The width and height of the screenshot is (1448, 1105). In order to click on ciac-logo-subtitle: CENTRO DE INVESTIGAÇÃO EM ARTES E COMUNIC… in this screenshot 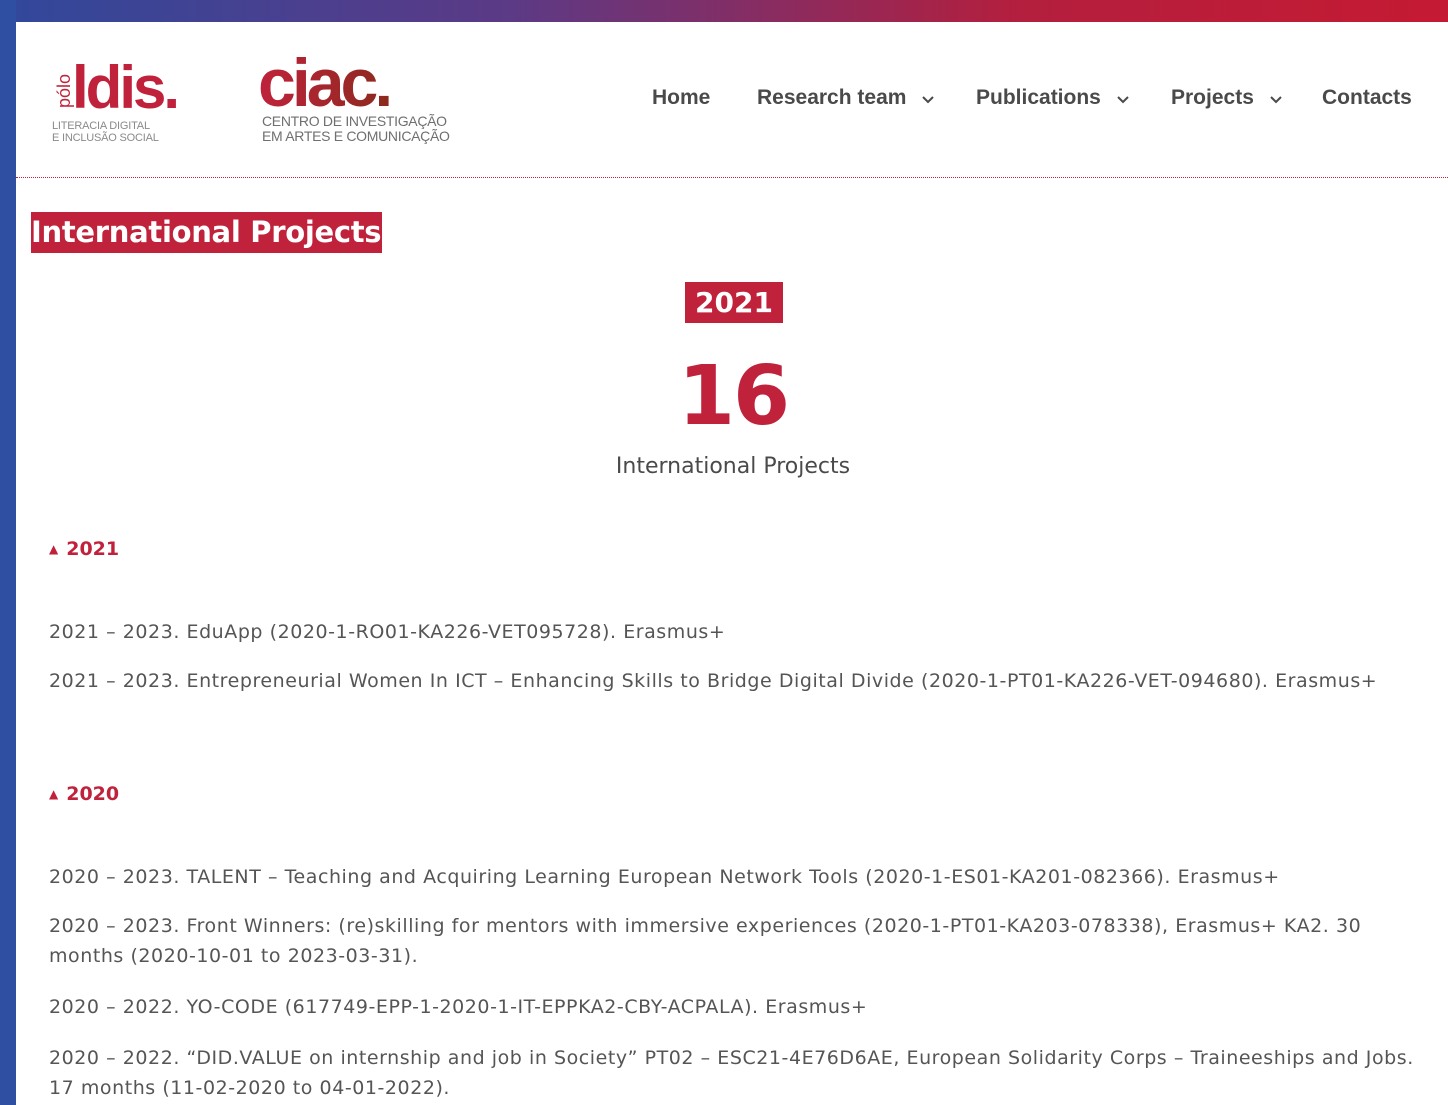, I will do `click(356, 129)`.